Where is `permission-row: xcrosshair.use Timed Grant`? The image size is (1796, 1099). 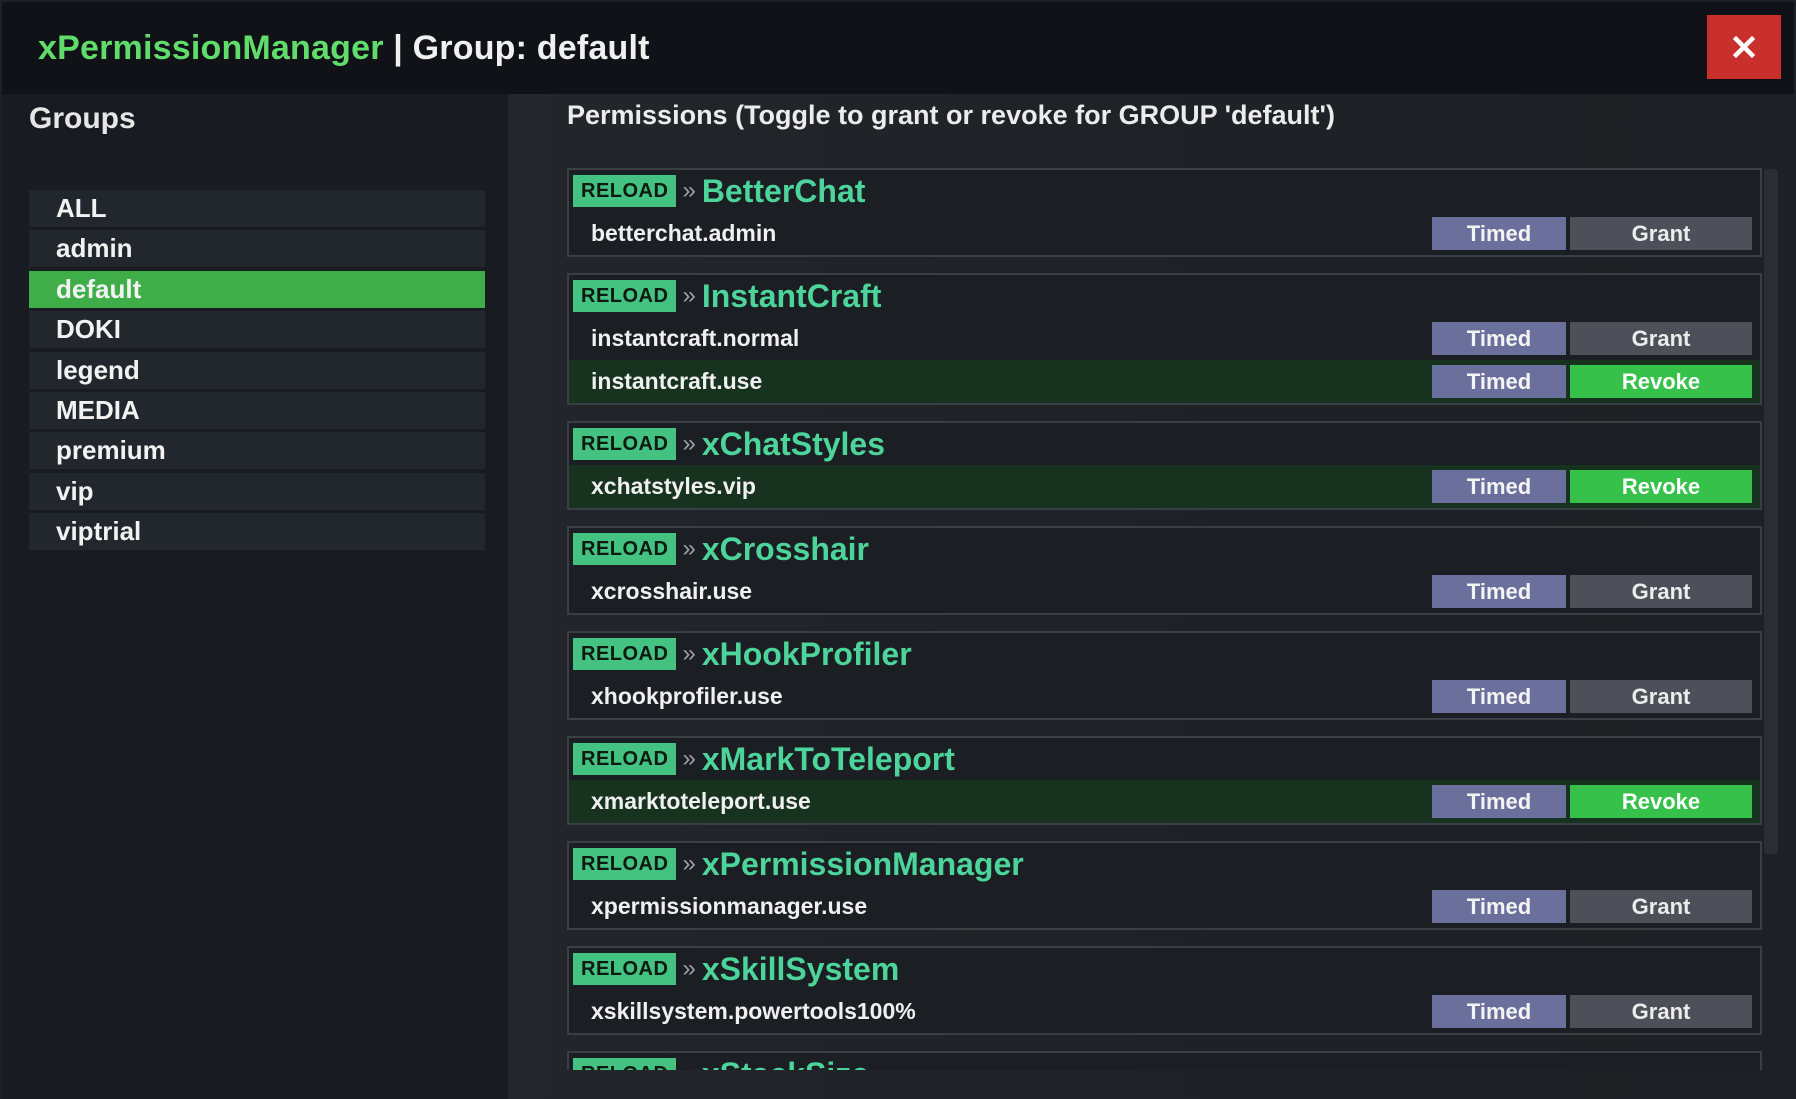
permission-row: xcrosshair.use Timed Grant is located at coordinates (1164, 591).